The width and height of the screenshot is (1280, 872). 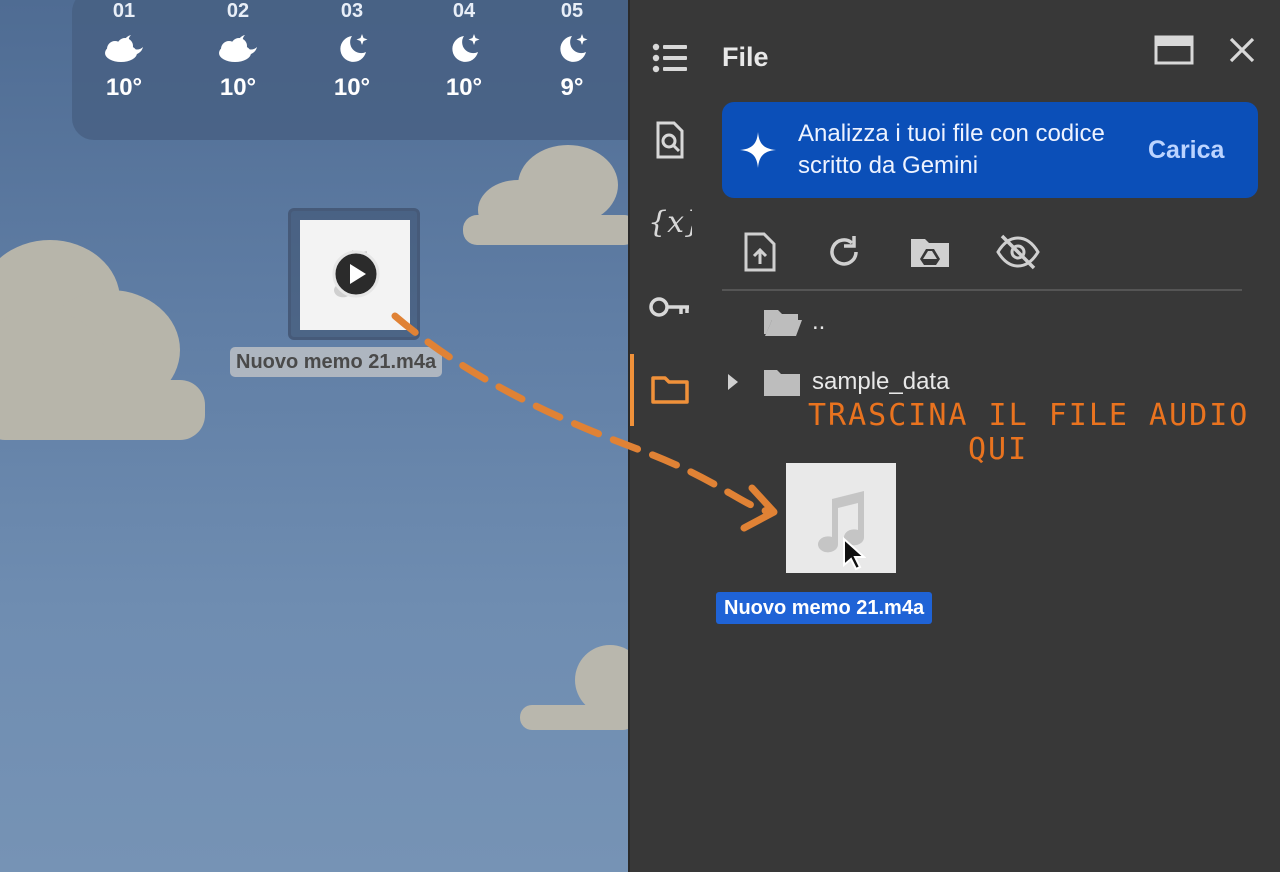 I want to click on parent-folder-row: .., so click(x=982, y=322).